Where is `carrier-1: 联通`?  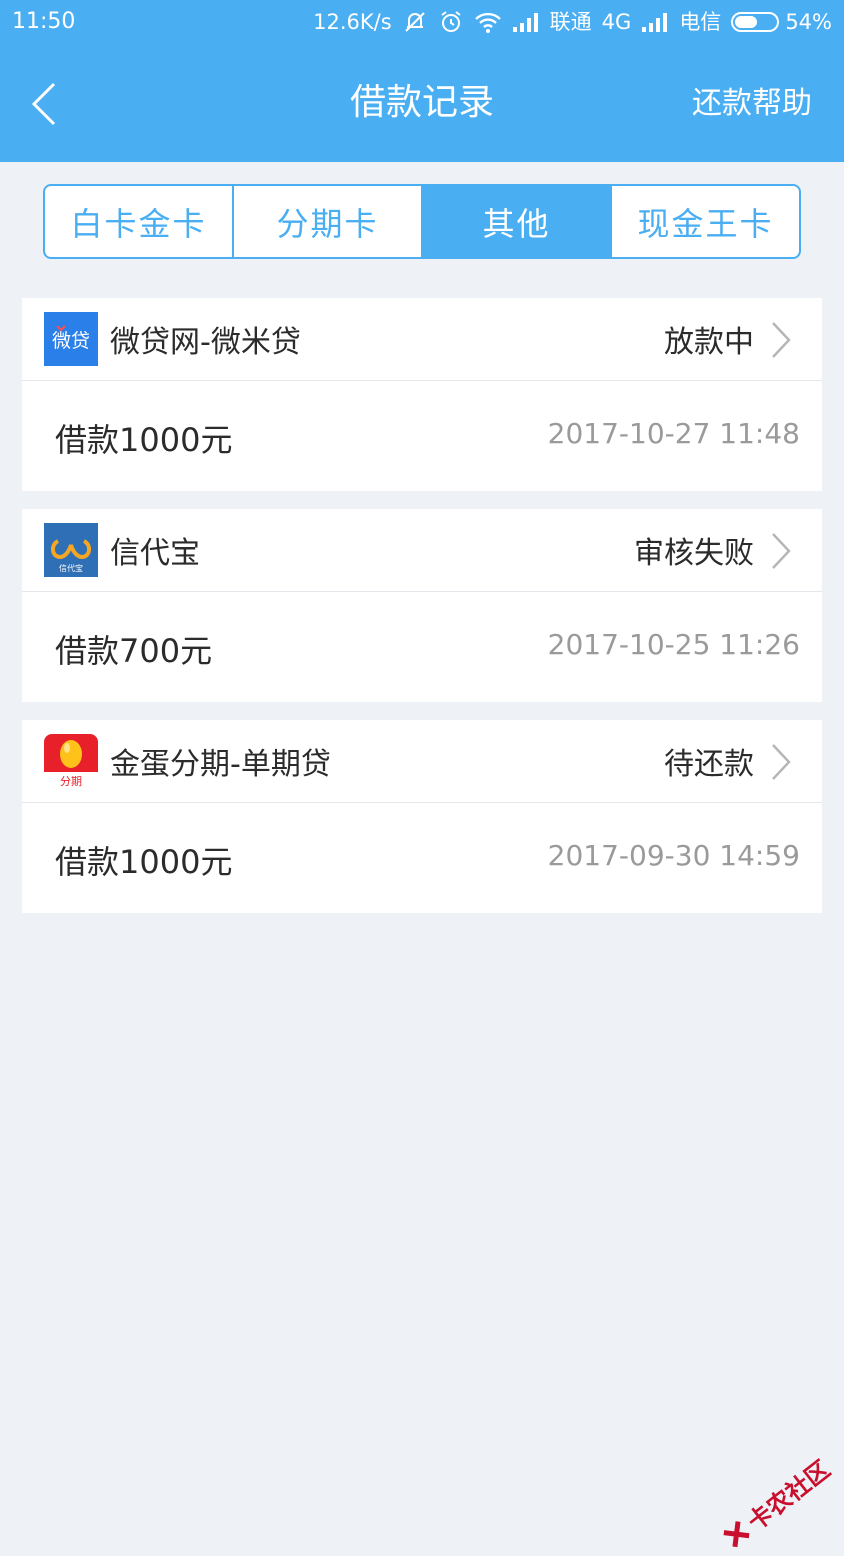
carrier-1: 联通 is located at coordinates (570, 22).